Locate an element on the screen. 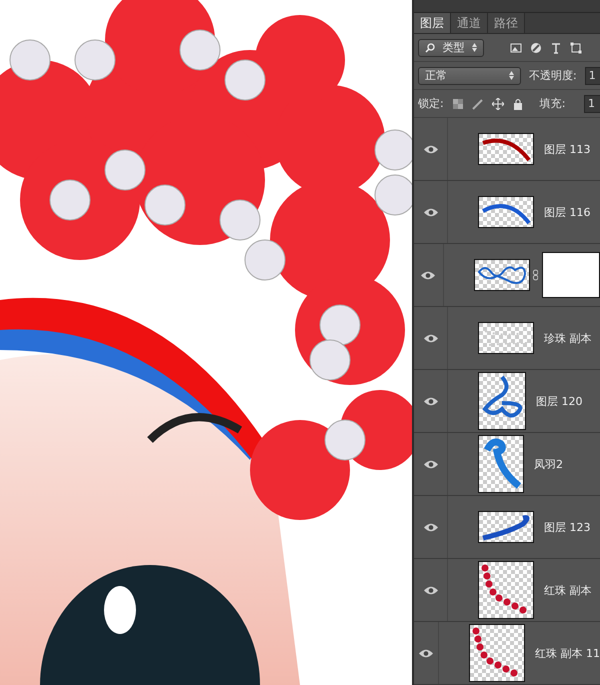  circle-icon is located at coordinates (536, 48).